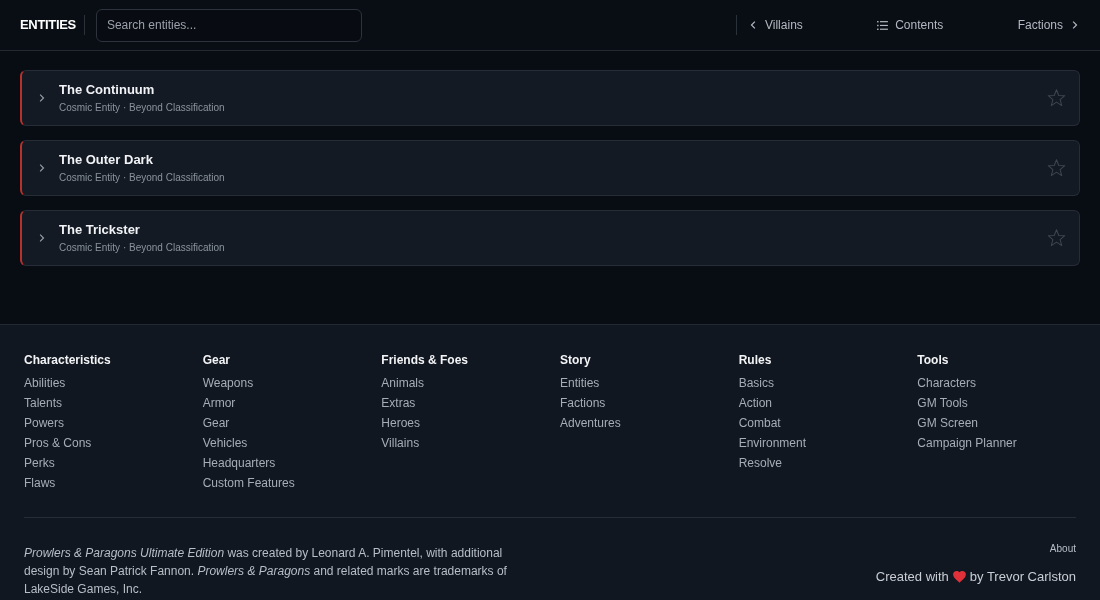  Describe the element at coordinates (400, 423) in the screenshot. I see `footer-link: Heroes` at that location.